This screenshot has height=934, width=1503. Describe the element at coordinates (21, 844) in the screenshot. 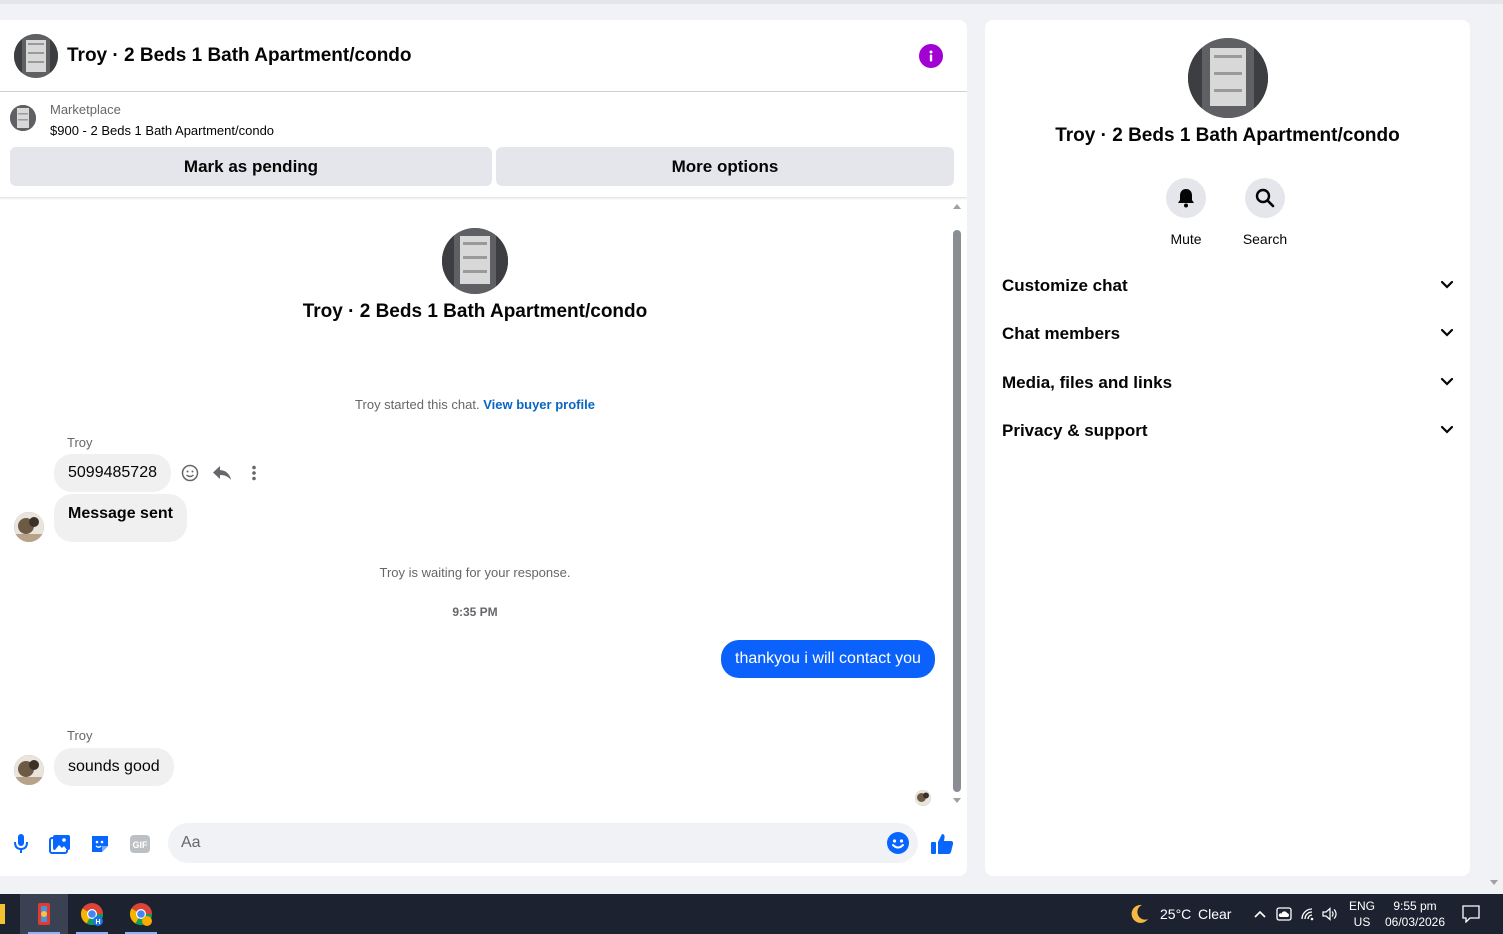

I see `microphone-icon` at that location.